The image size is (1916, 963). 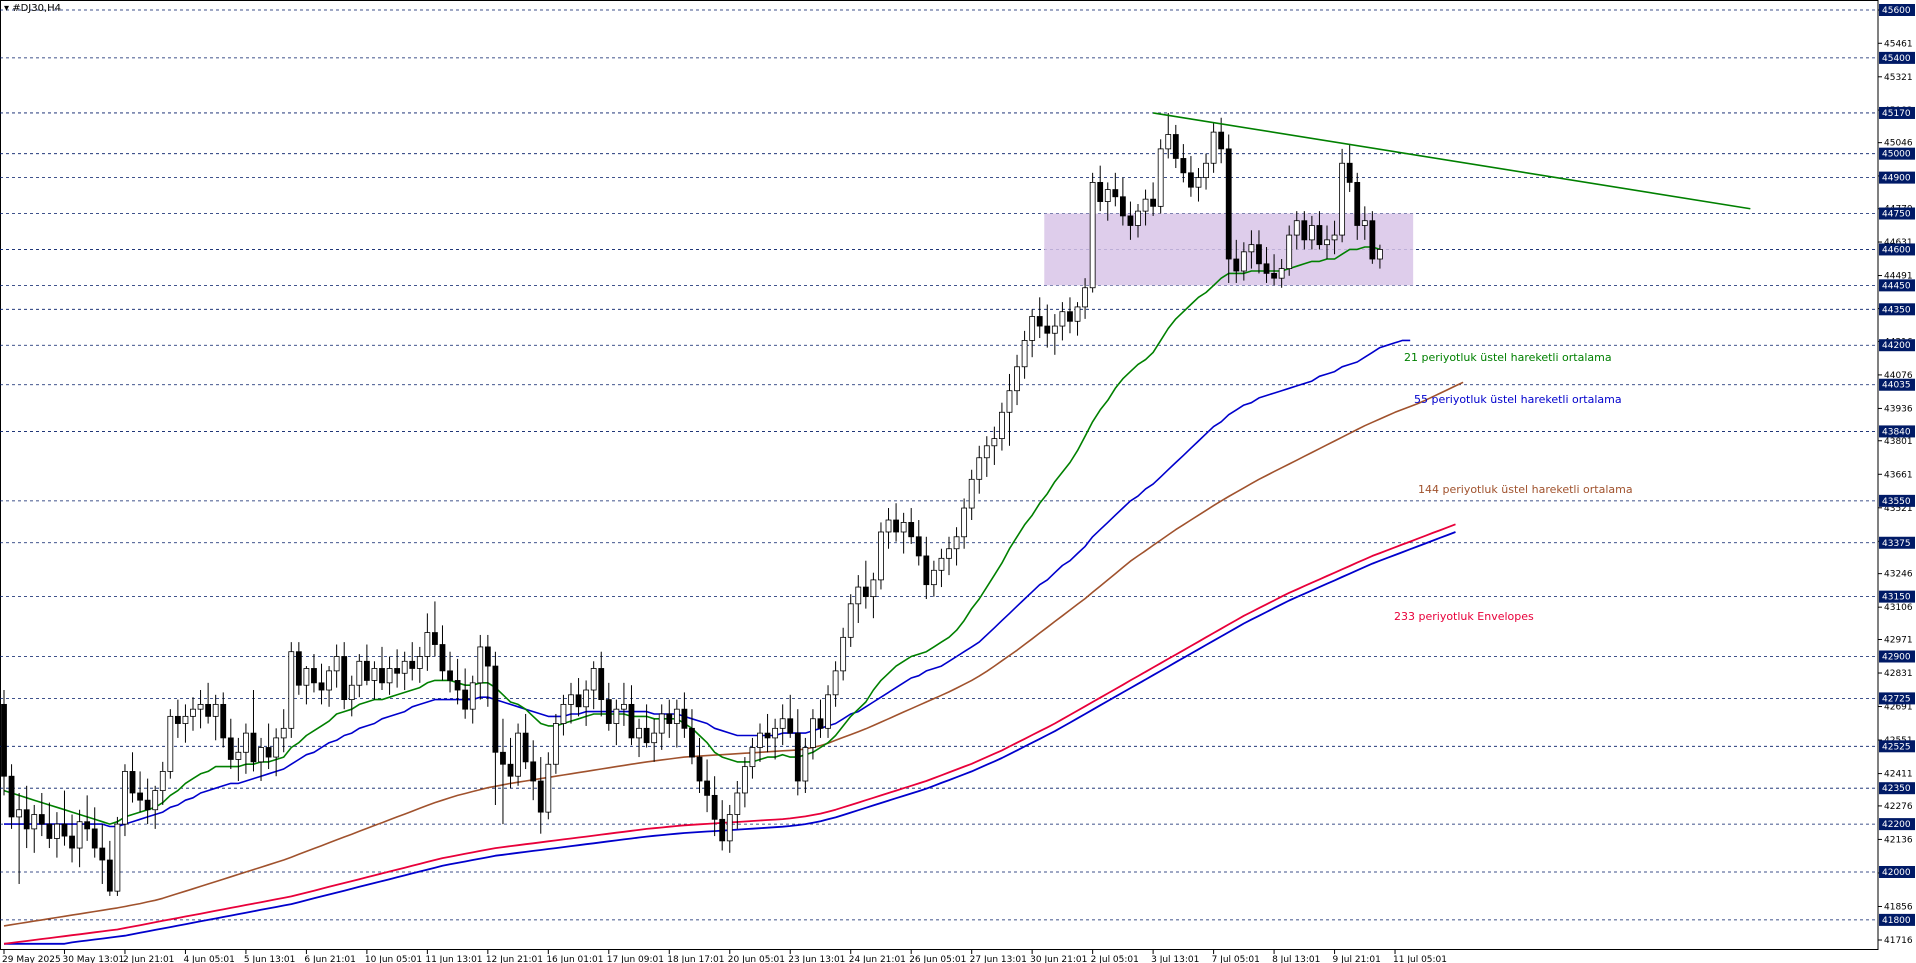 What do you see at coordinates (37, 8) in the screenshot?
I see `symbol-title-text: #DJ30,H4` at bounding box center [37, 8].